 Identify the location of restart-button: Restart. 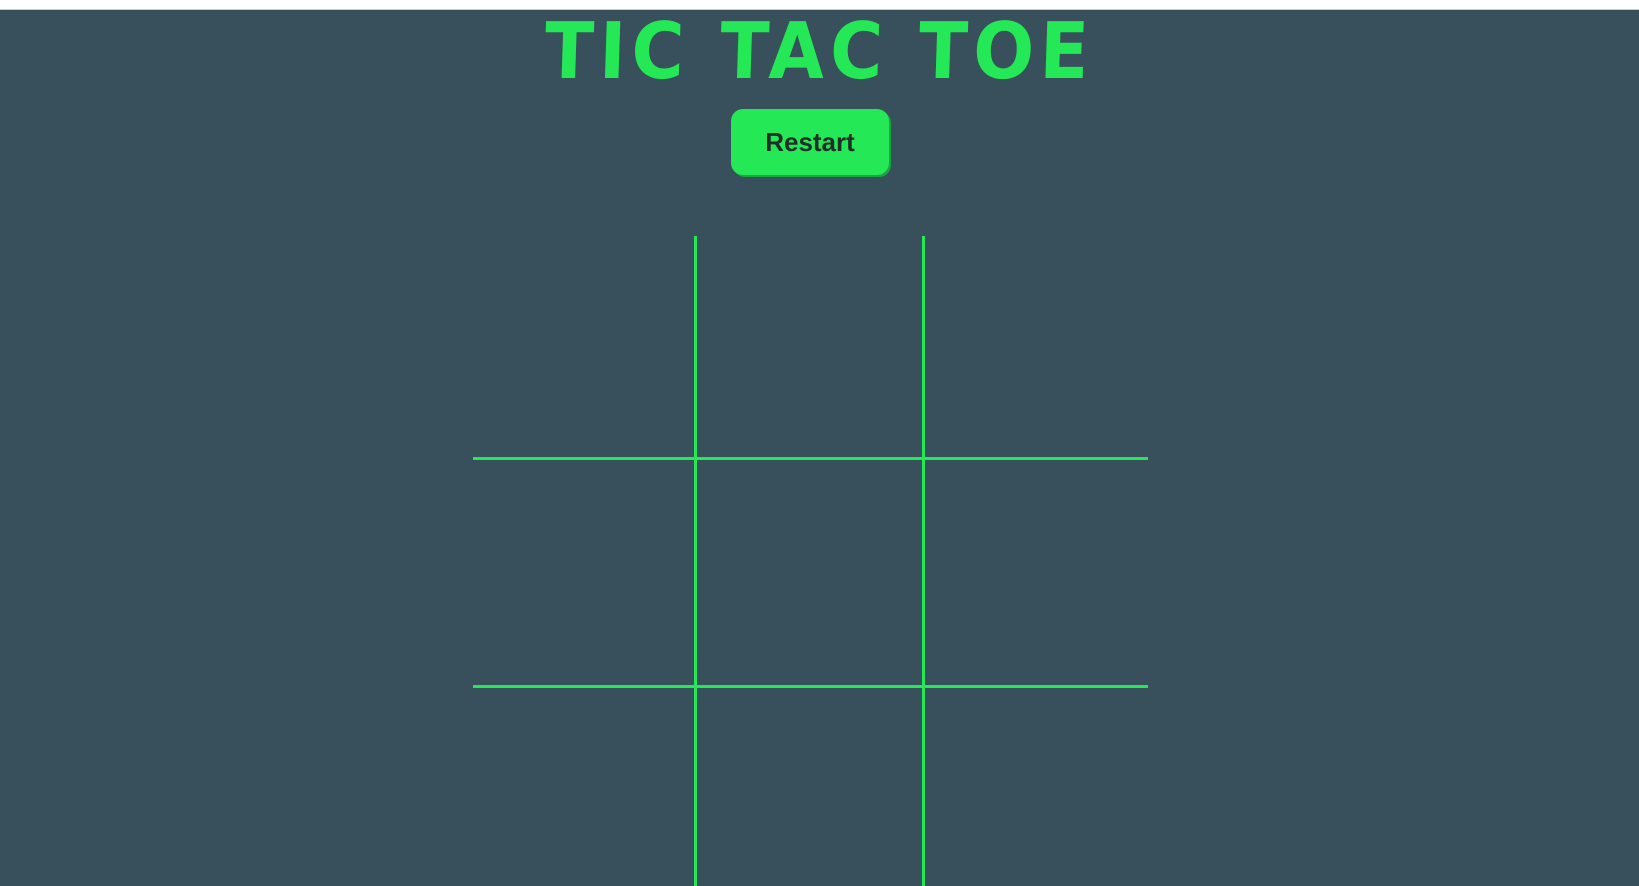
(810, 142).